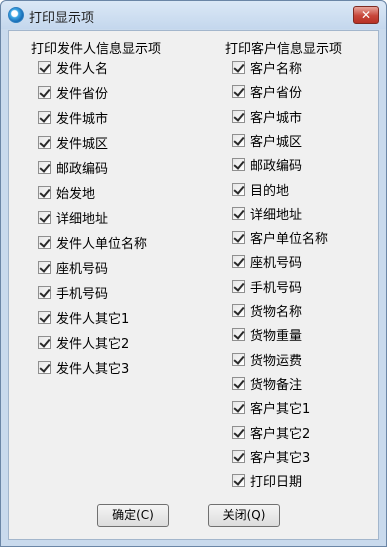 This screenshot has height=547, width=387. I want to click on checkbox-label: 货物重量, so click(276, 337).